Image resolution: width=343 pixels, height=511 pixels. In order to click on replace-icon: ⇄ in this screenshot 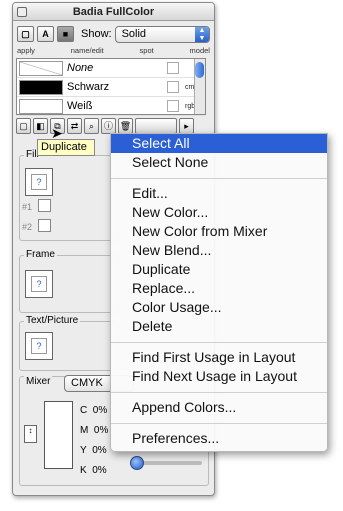, I will do `click(74, 126)`.